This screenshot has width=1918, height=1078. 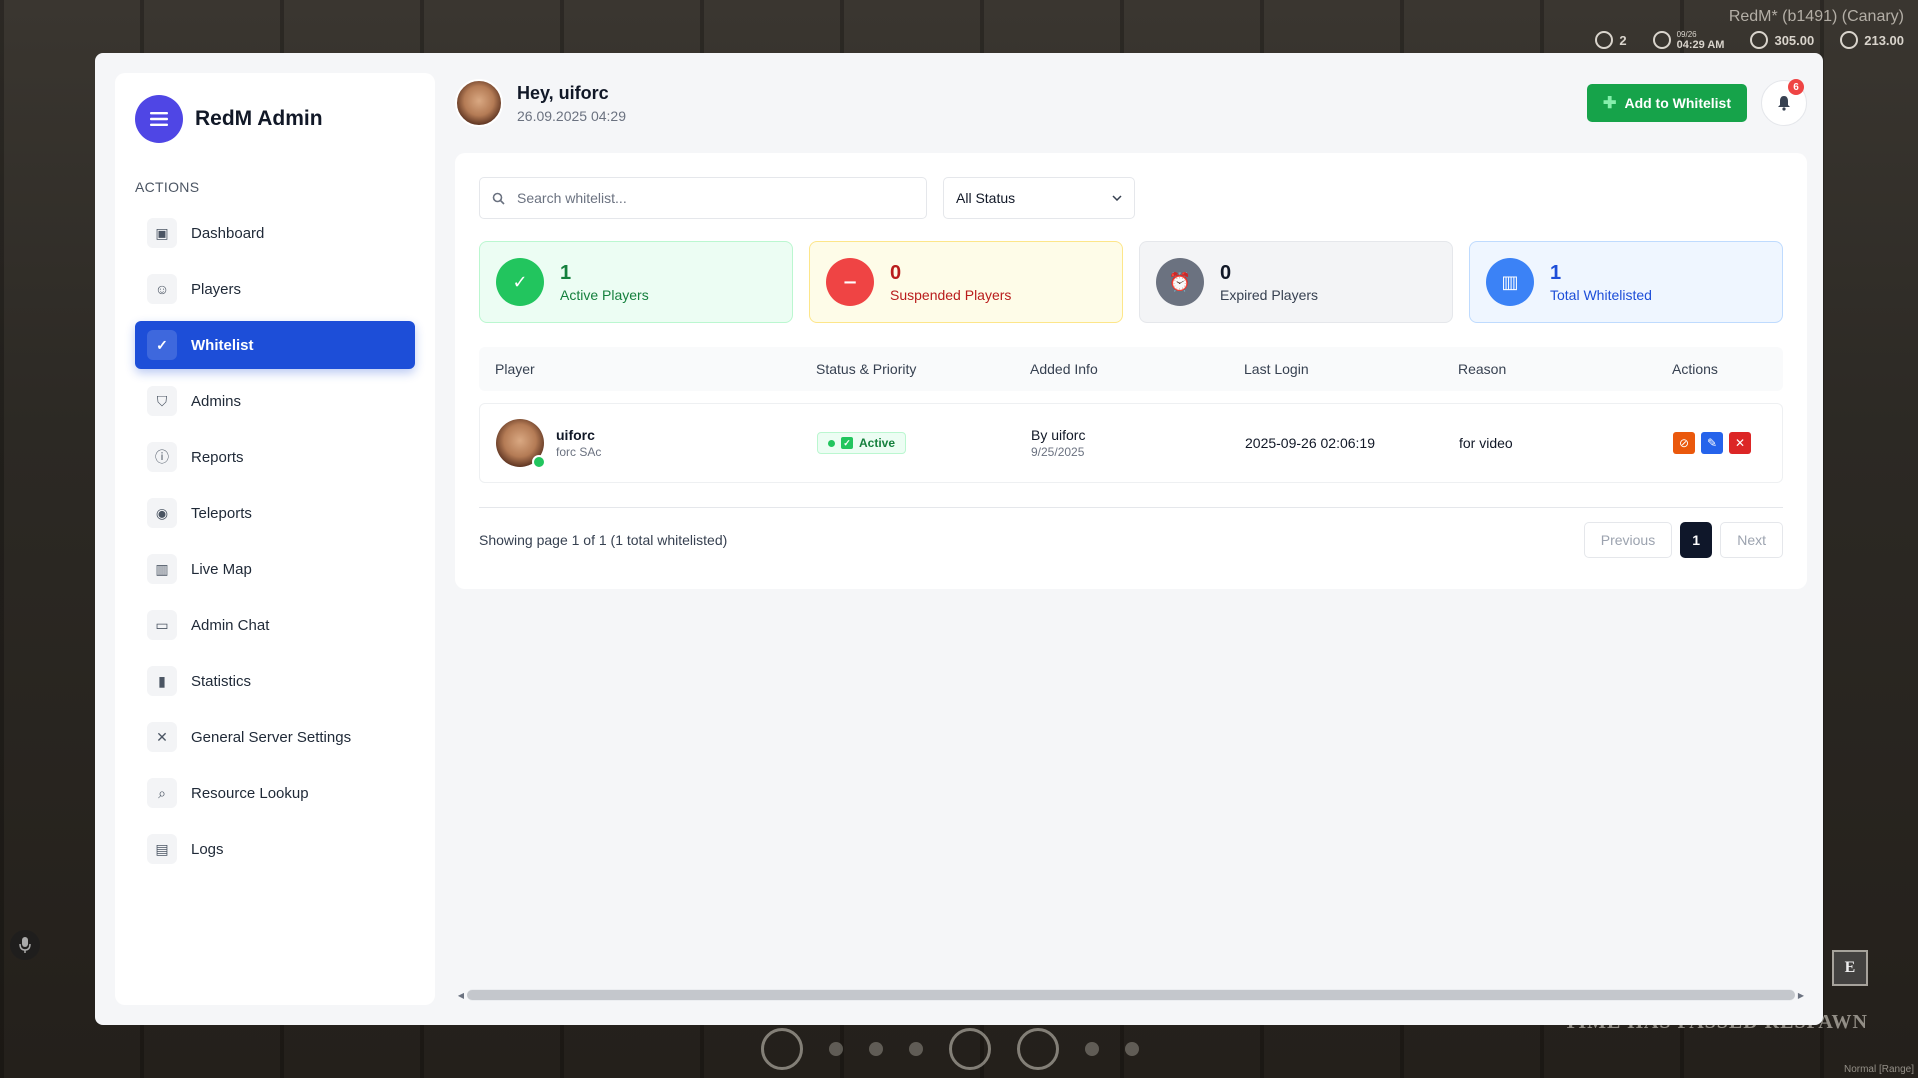 I want to click on scrollbar-track, so click(x=1131, y=995).